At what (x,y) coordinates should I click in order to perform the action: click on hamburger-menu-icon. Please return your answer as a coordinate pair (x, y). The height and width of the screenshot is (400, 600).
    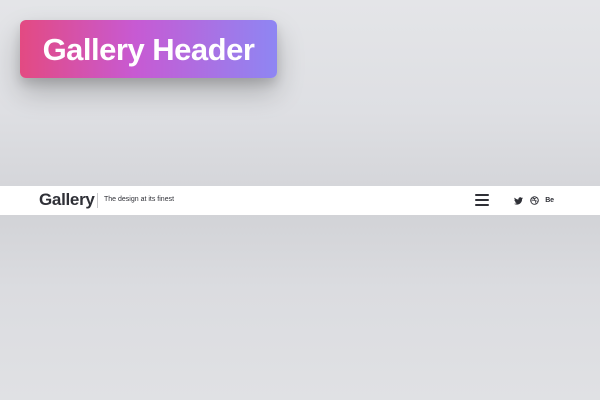
    Looking at the image, I should click on (482, 200).